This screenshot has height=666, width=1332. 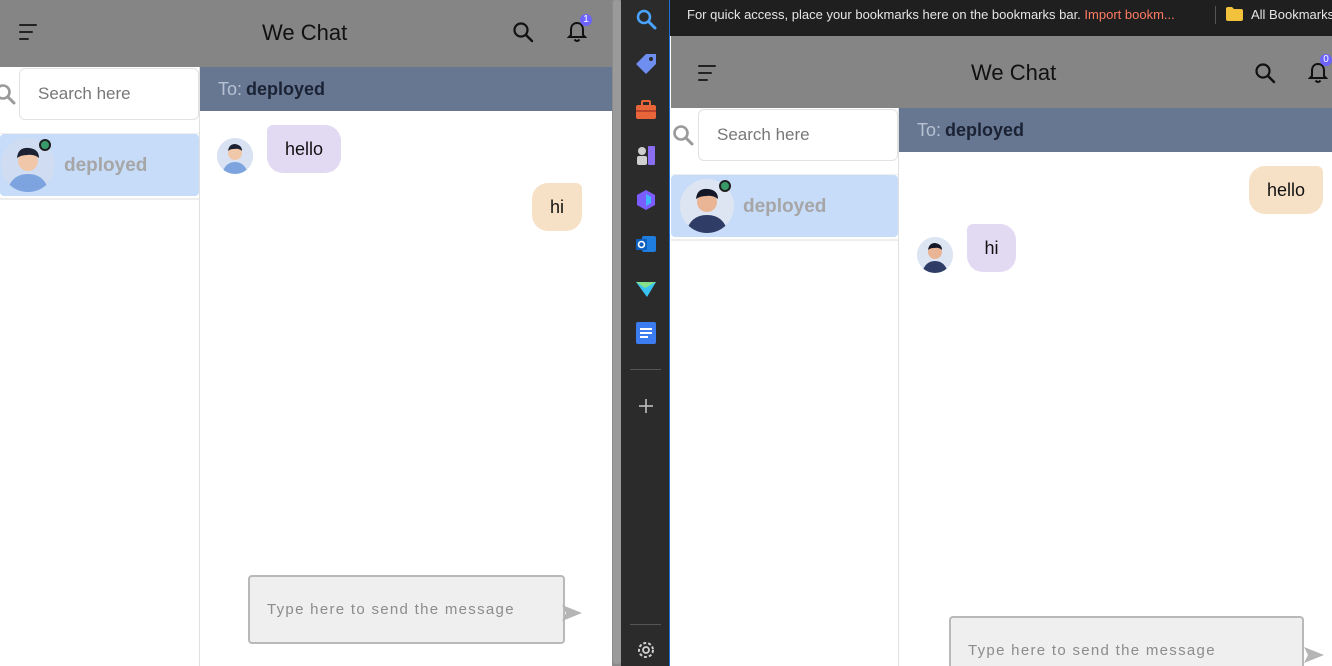 I want to click on folder-icon, so click(x=1234, y=14).